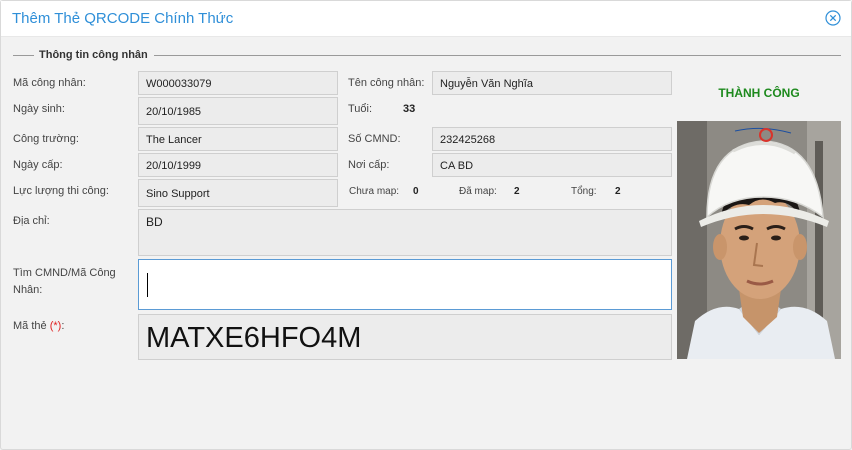 The image size is (852, 450). Describe the element at coordinates (405, 284) in the screenshot. I see `search-input` at that location.